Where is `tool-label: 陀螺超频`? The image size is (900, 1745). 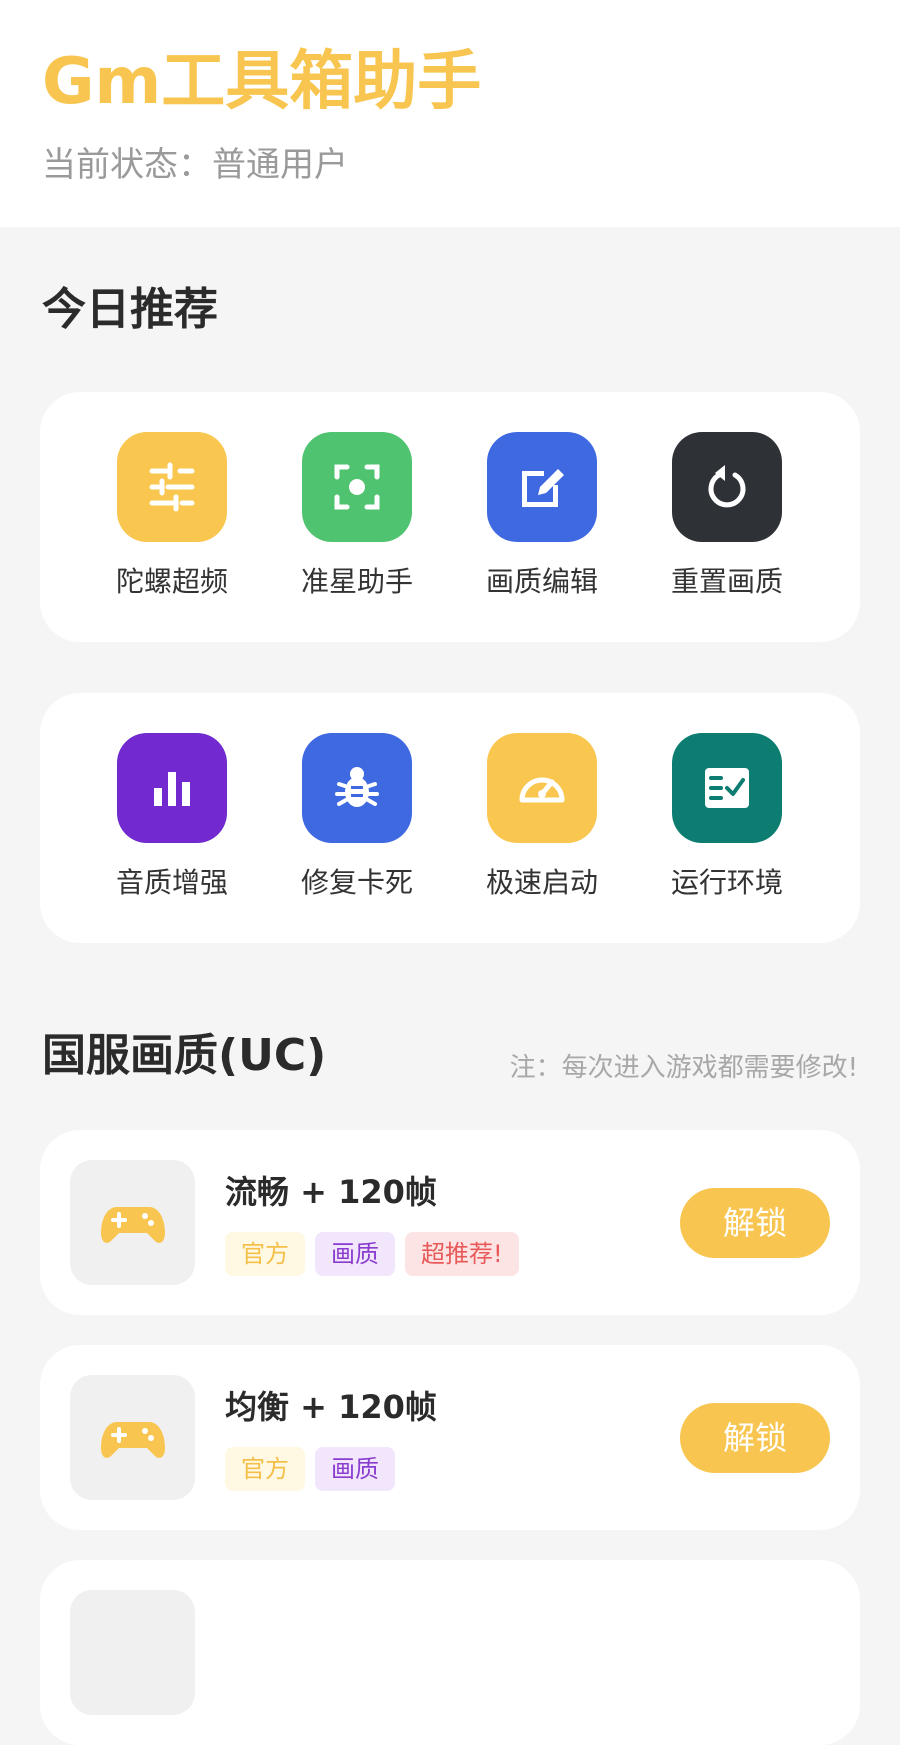
tool-label: 陀螺超频 is located at coordinates (171, 581).